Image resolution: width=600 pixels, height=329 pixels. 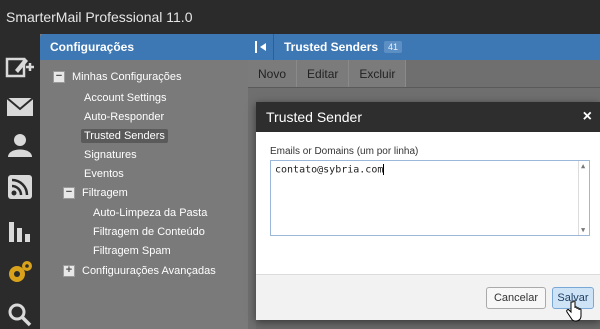 I want to click on tree-item-filtragem: Filtragem, so click(x=105, y=193).